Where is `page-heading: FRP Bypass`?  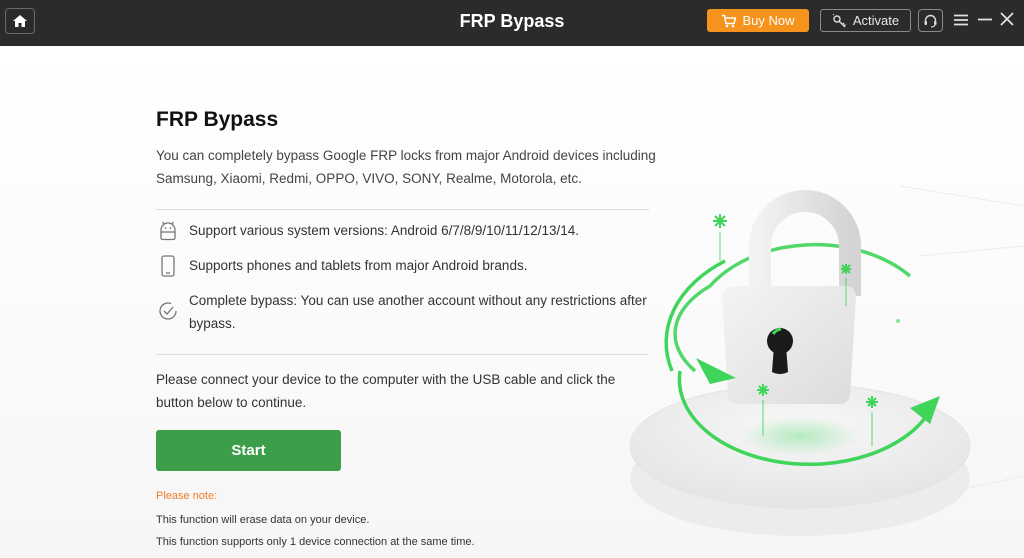 page-heading: FRP Bypass is located at coordinates (217, 119).